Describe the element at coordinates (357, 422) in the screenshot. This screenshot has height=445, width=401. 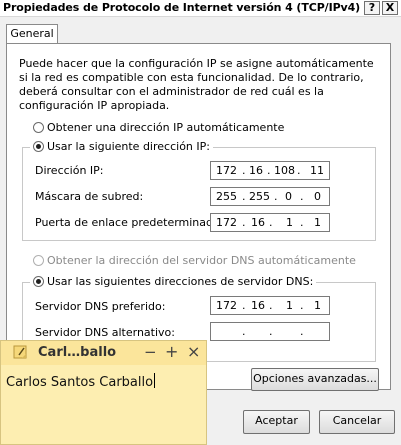
I see `cancel-button: Cancelar` at that location.